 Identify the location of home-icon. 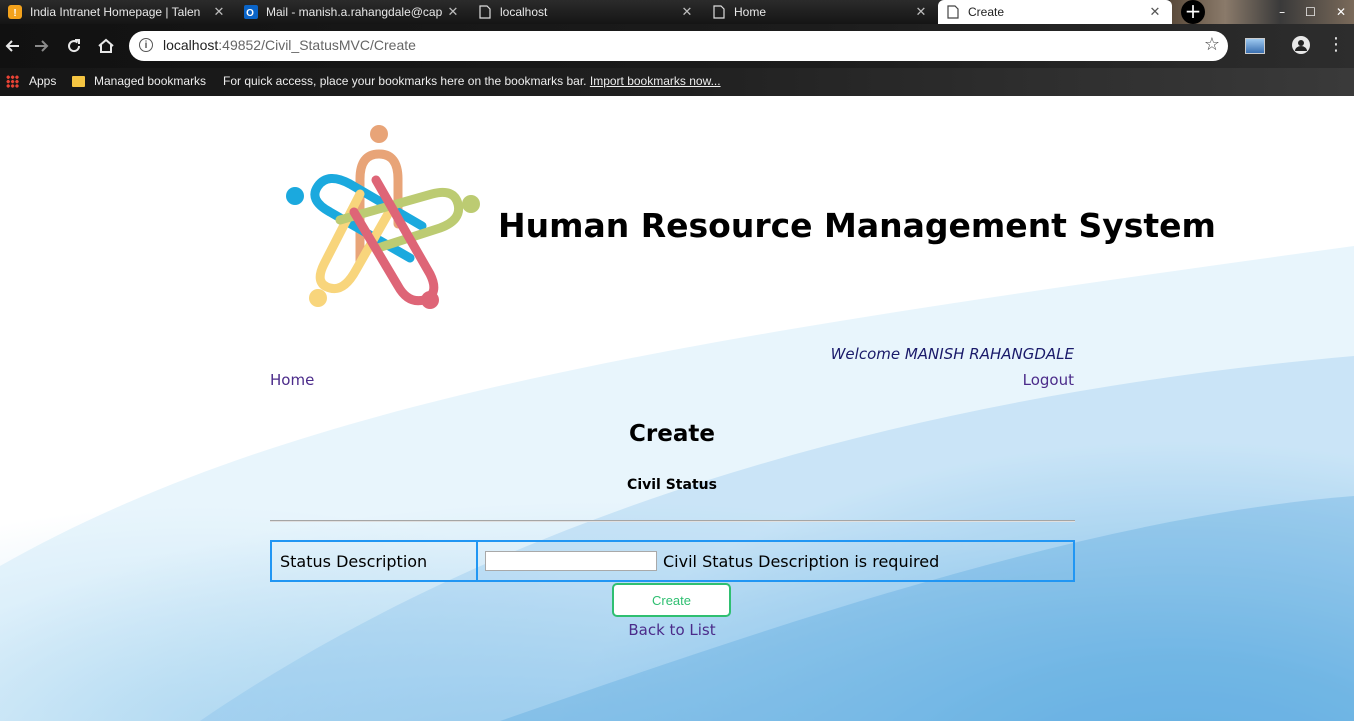
(106, 46).